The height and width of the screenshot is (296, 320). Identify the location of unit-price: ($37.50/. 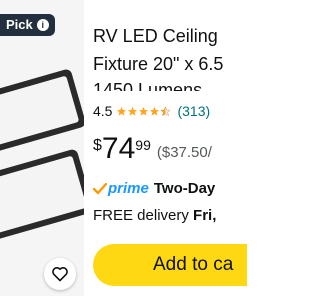
(184, 152).